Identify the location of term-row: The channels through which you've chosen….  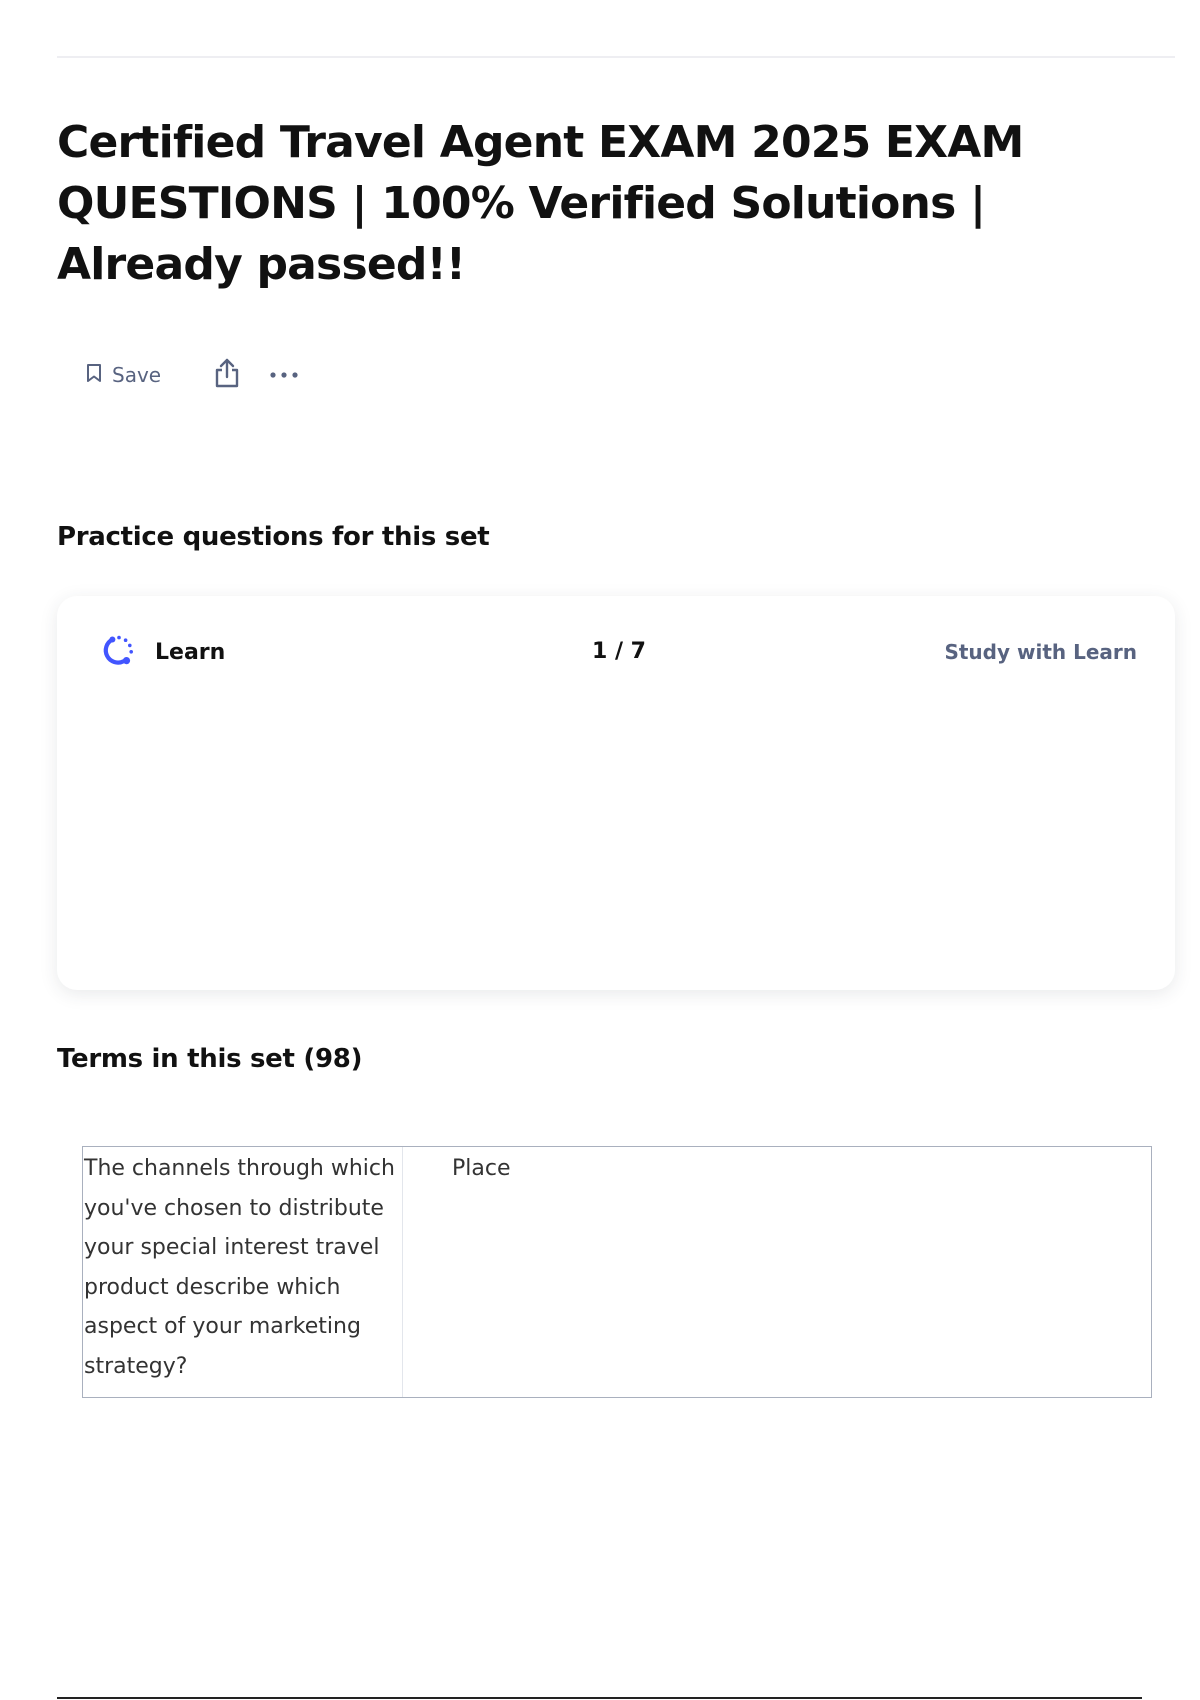
(617, 1272).